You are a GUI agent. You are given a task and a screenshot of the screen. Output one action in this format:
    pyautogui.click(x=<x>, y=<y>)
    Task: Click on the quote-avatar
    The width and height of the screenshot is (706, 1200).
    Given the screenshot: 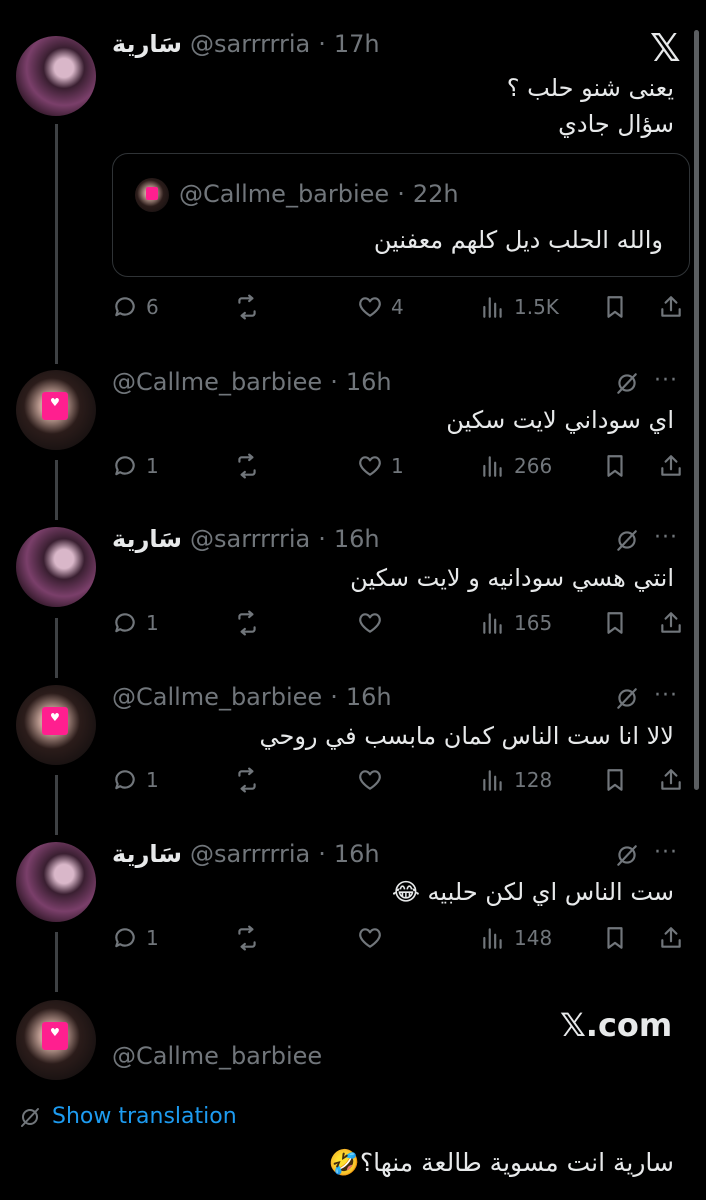 What is the action you would take?
    pyautogui.click(x=152, y=195)
    